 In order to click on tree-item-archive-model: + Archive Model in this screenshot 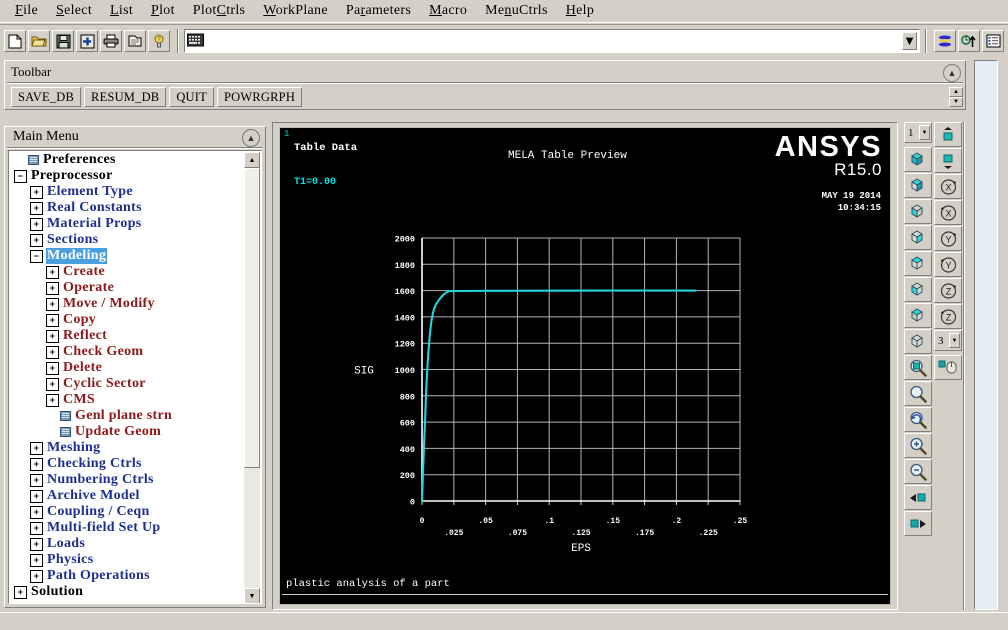, I will do `click(127, 496)`.